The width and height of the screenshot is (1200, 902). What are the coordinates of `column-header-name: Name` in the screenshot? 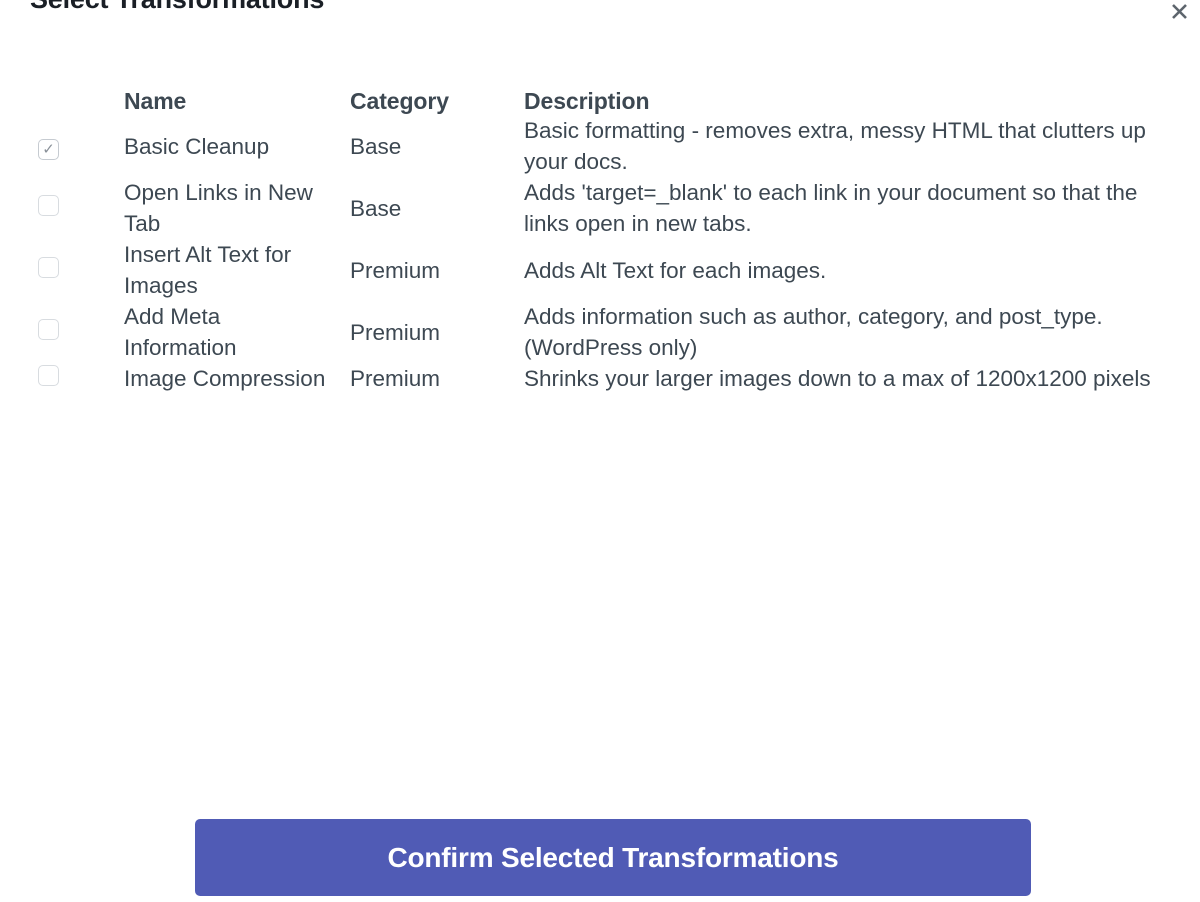 It's located at (155, 101).